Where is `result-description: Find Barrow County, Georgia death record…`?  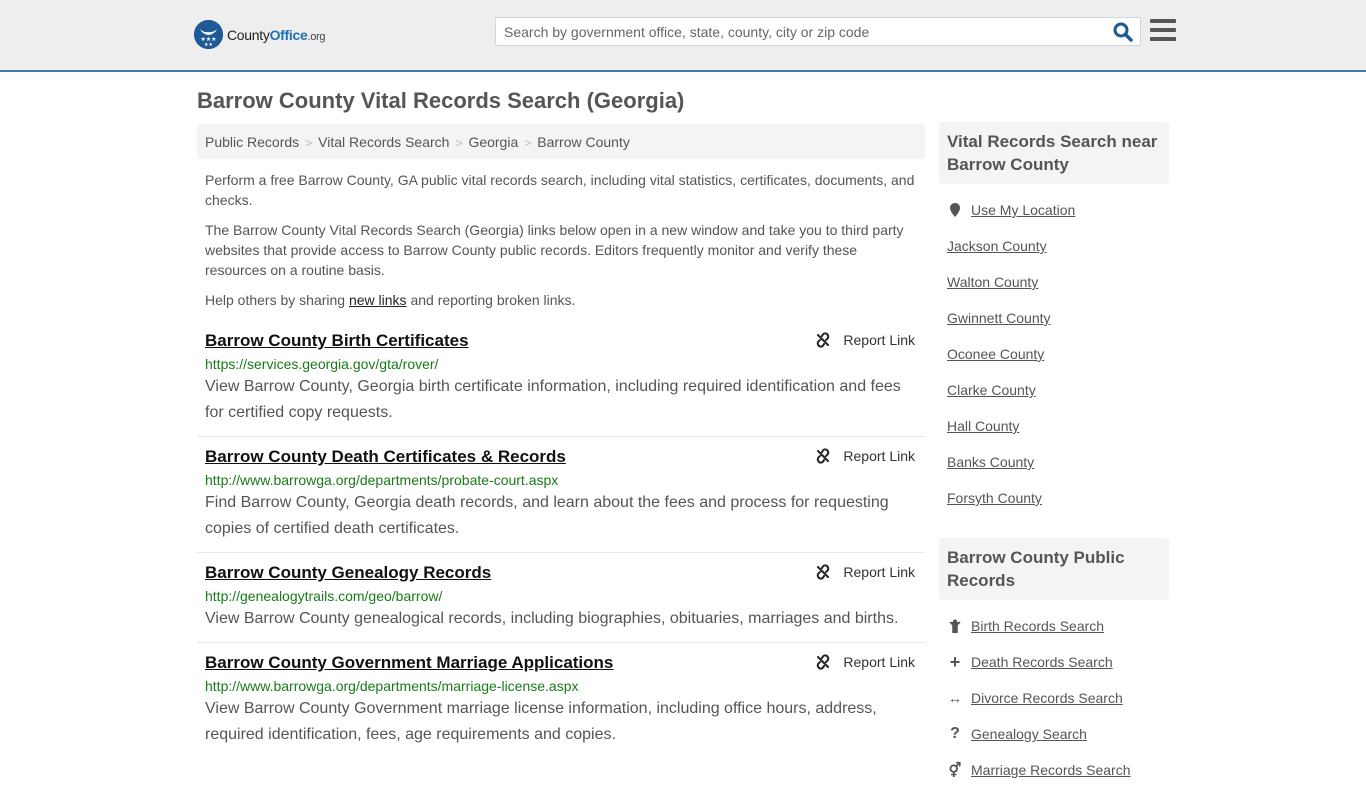
result-description: Find Barrow County, Georgia death record… is located at coordinates (547, 515).